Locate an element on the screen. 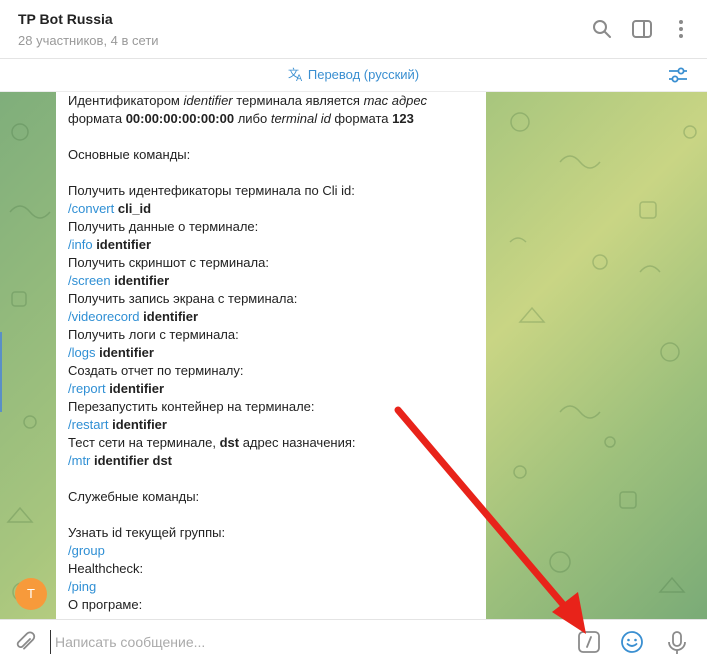 The height and width of the screenshot is (664, 707). translate-bar: 文 A Перевод (русский) is located at coordinates (353, 75).